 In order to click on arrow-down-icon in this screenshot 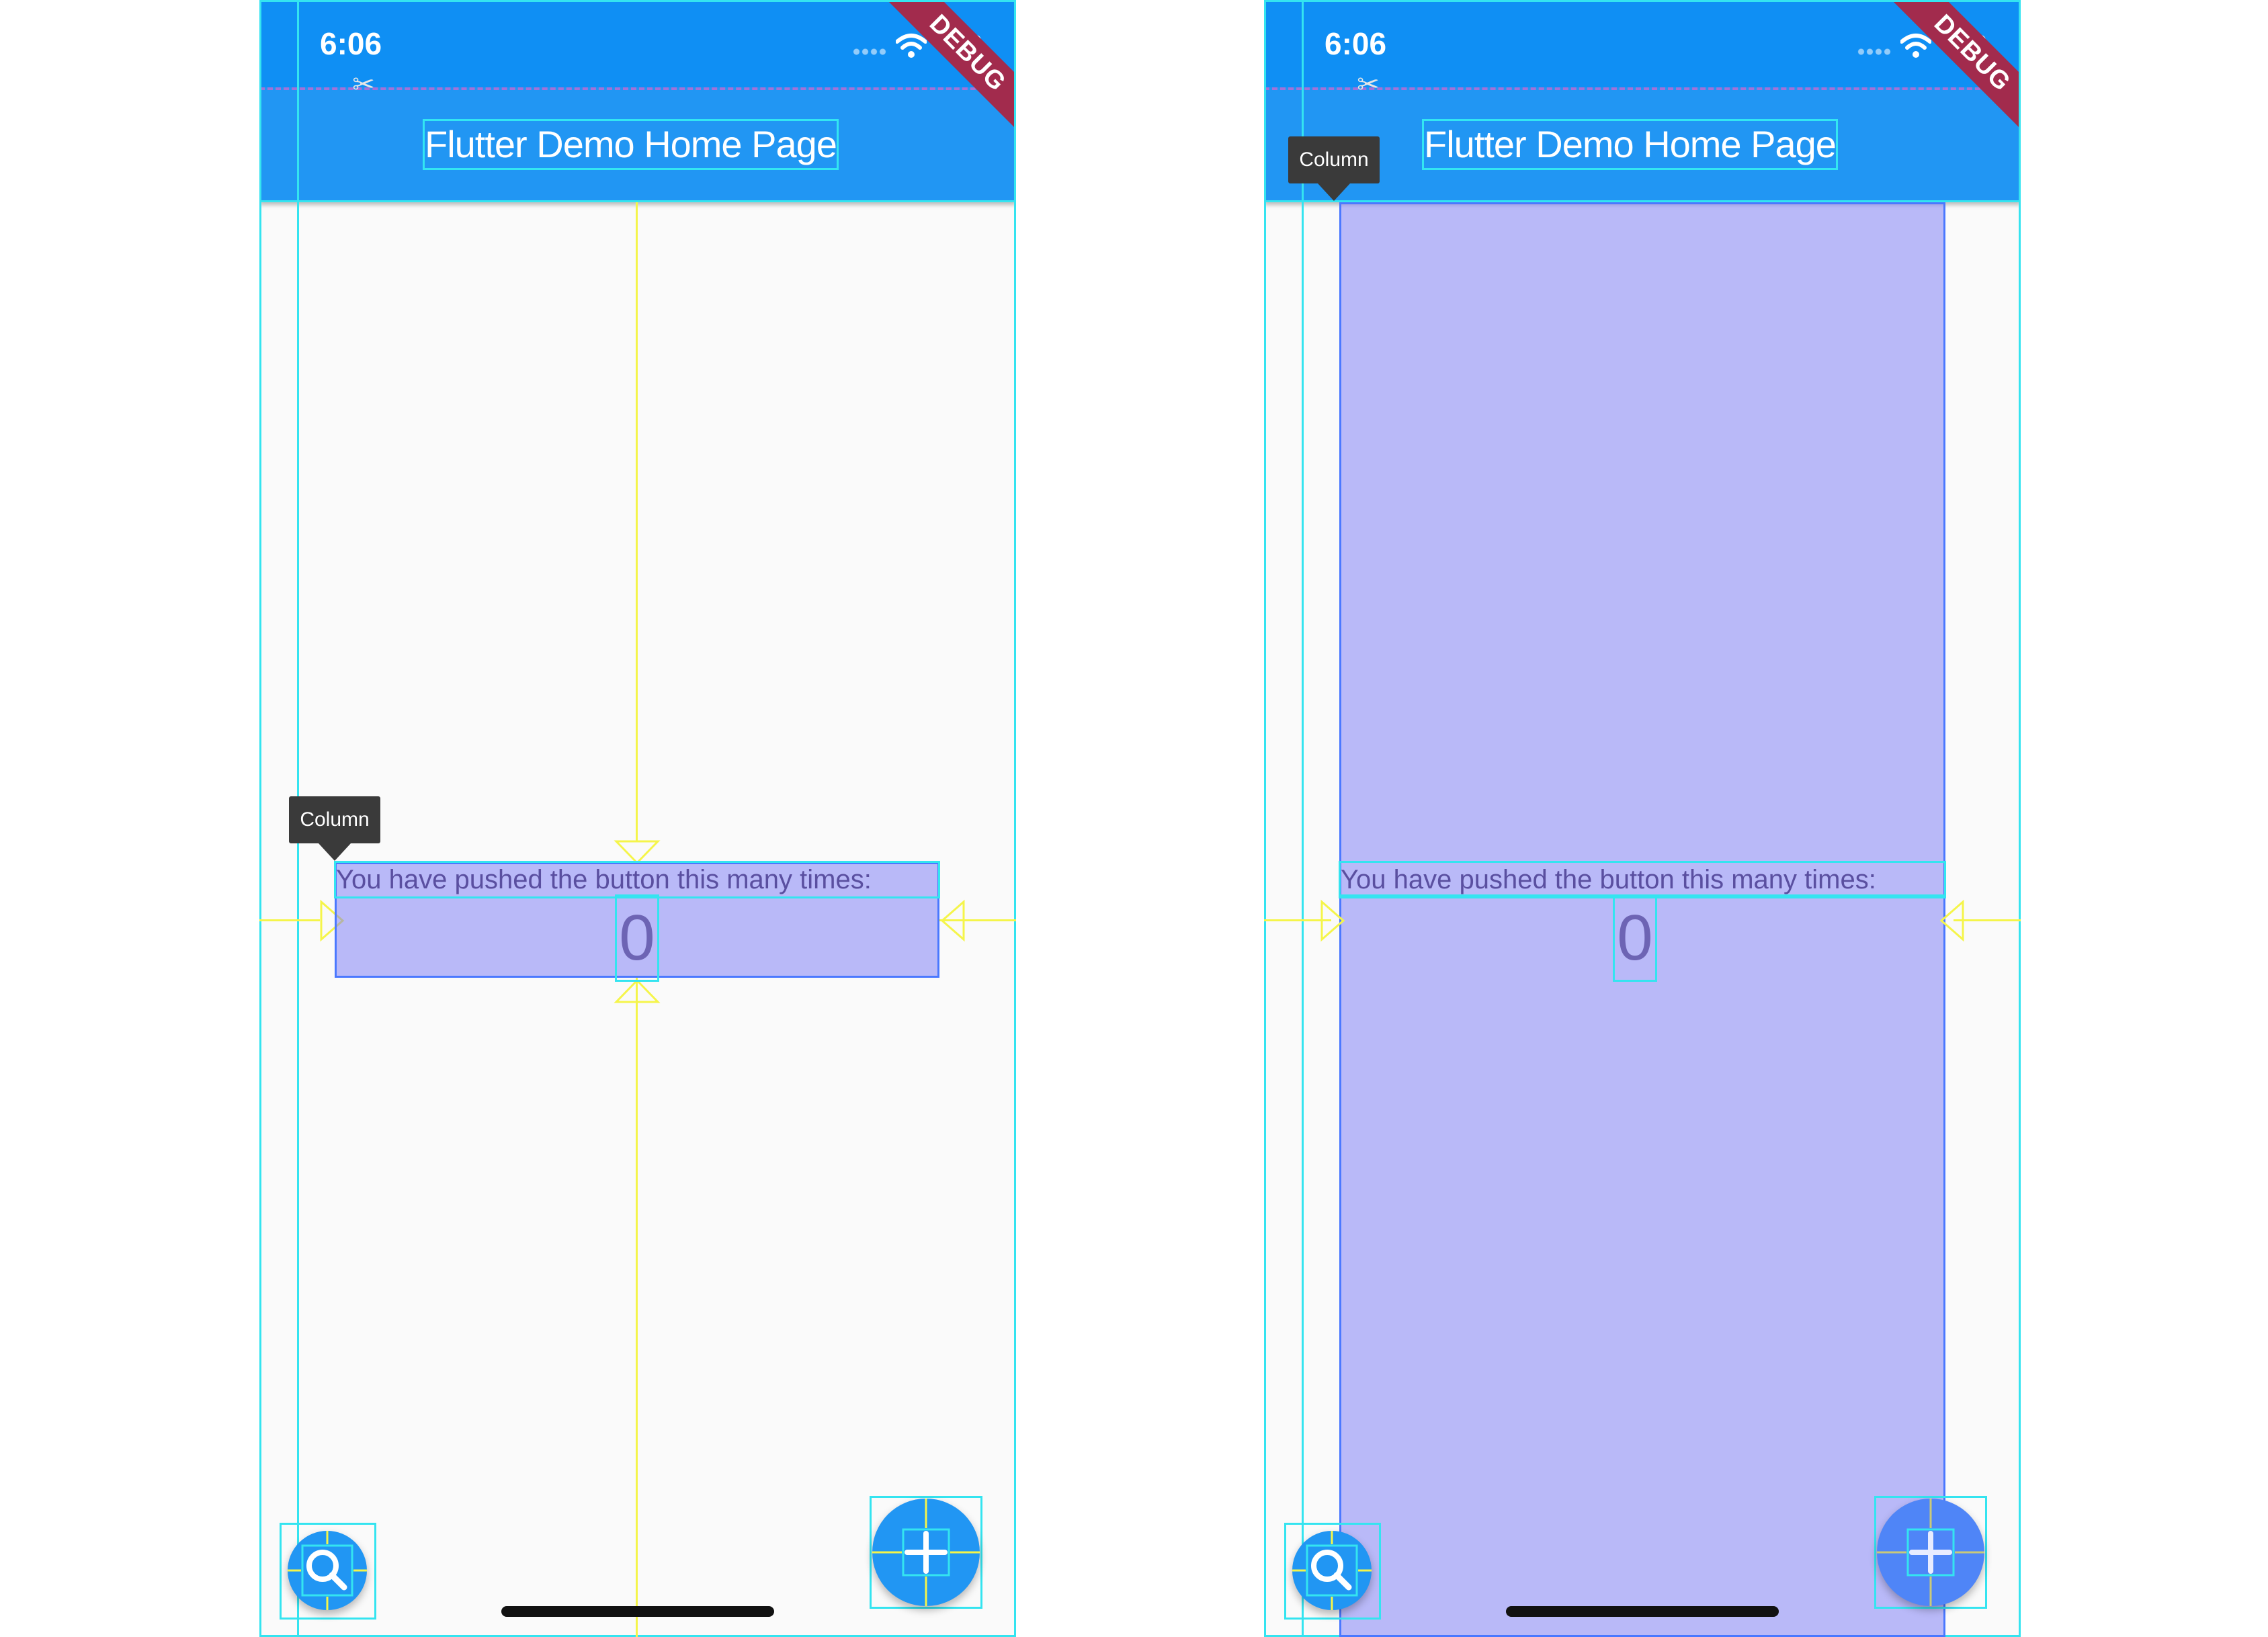, I will do `click(638, 853)`.